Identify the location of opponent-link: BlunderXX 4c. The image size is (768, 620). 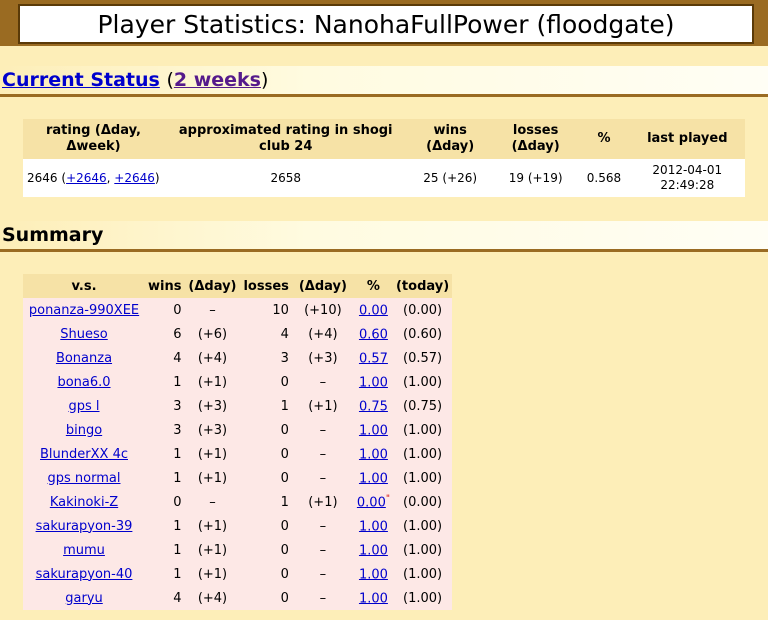
(84, 454).